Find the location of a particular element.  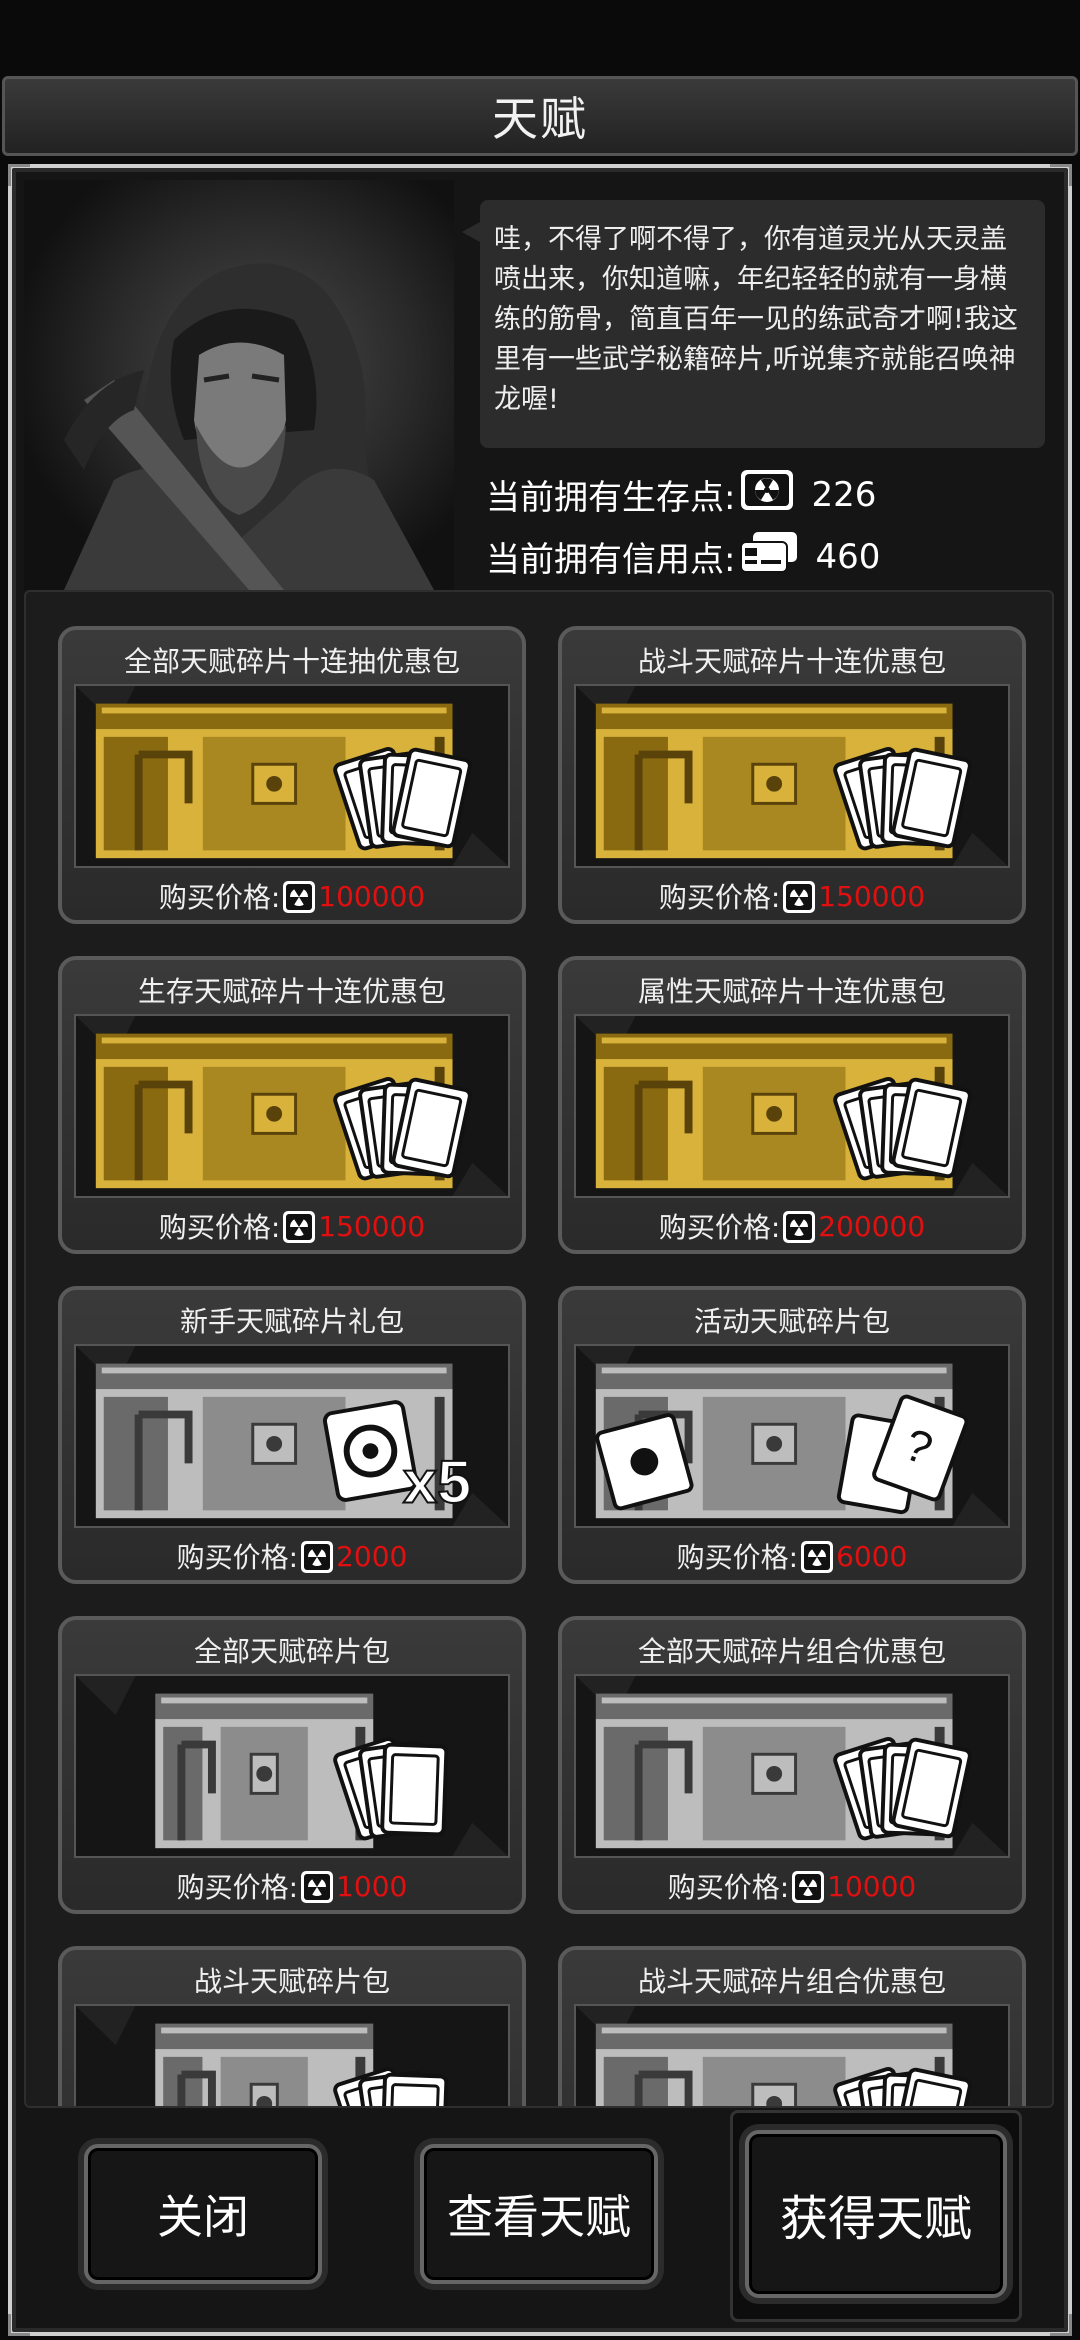

pack-price: 购买价格: 10000 is located at coordinates (792, 1886).